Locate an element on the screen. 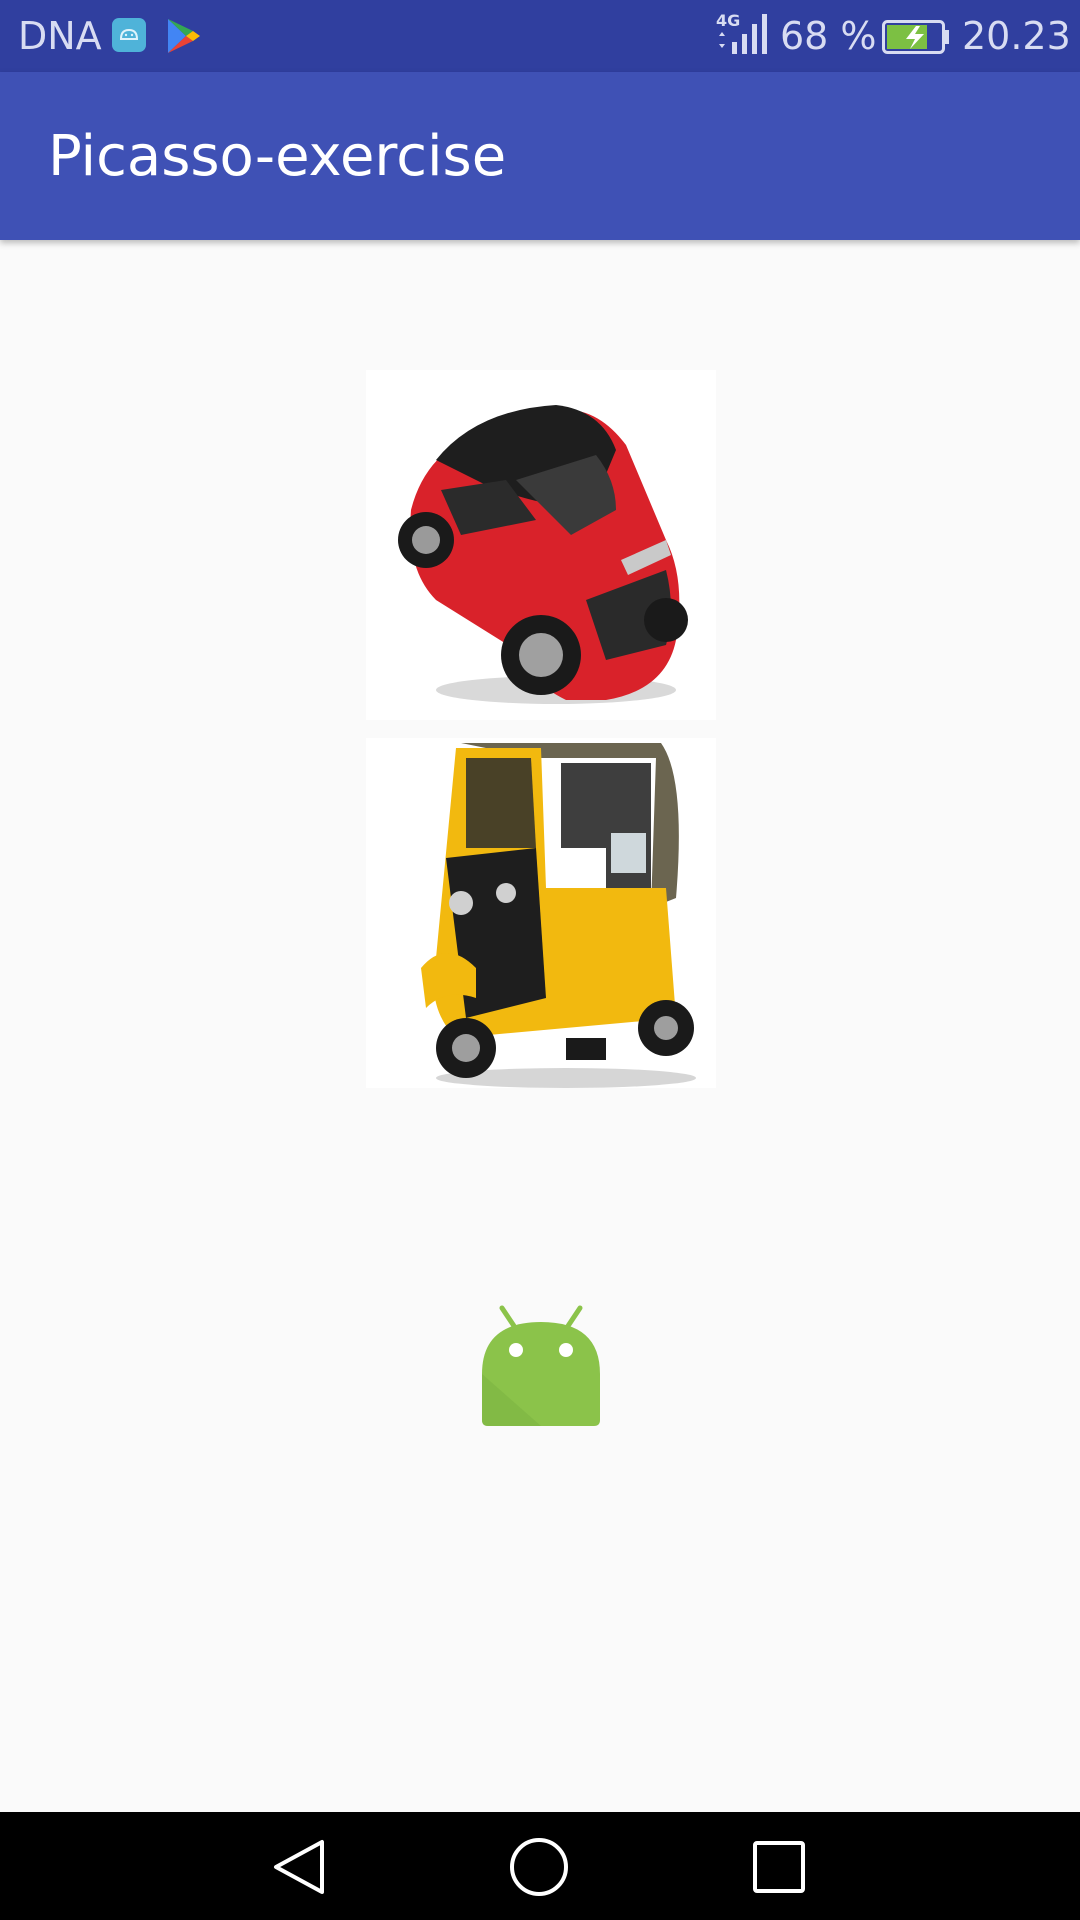 Image resolution: width=1080 pixels, height=1920 pixels. network-type-label: 4G is located at coordinates (728, 20).